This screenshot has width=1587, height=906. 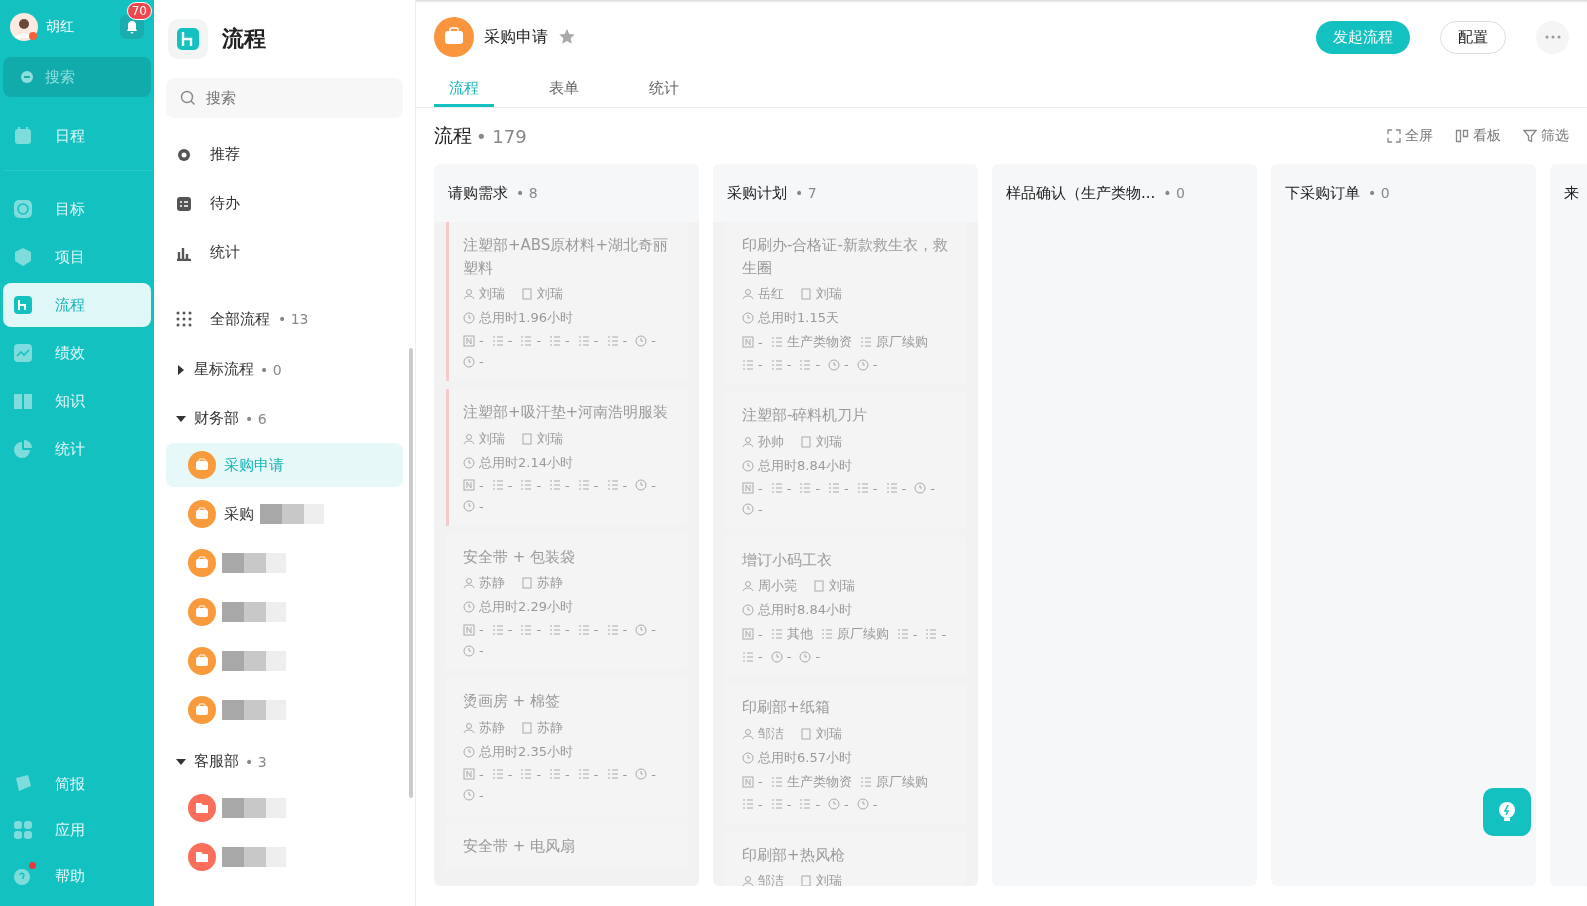 What do you see at coordinates (284, 514) in the screenshot?
I see `process-item: 采购` at bounding box center [284, 514].